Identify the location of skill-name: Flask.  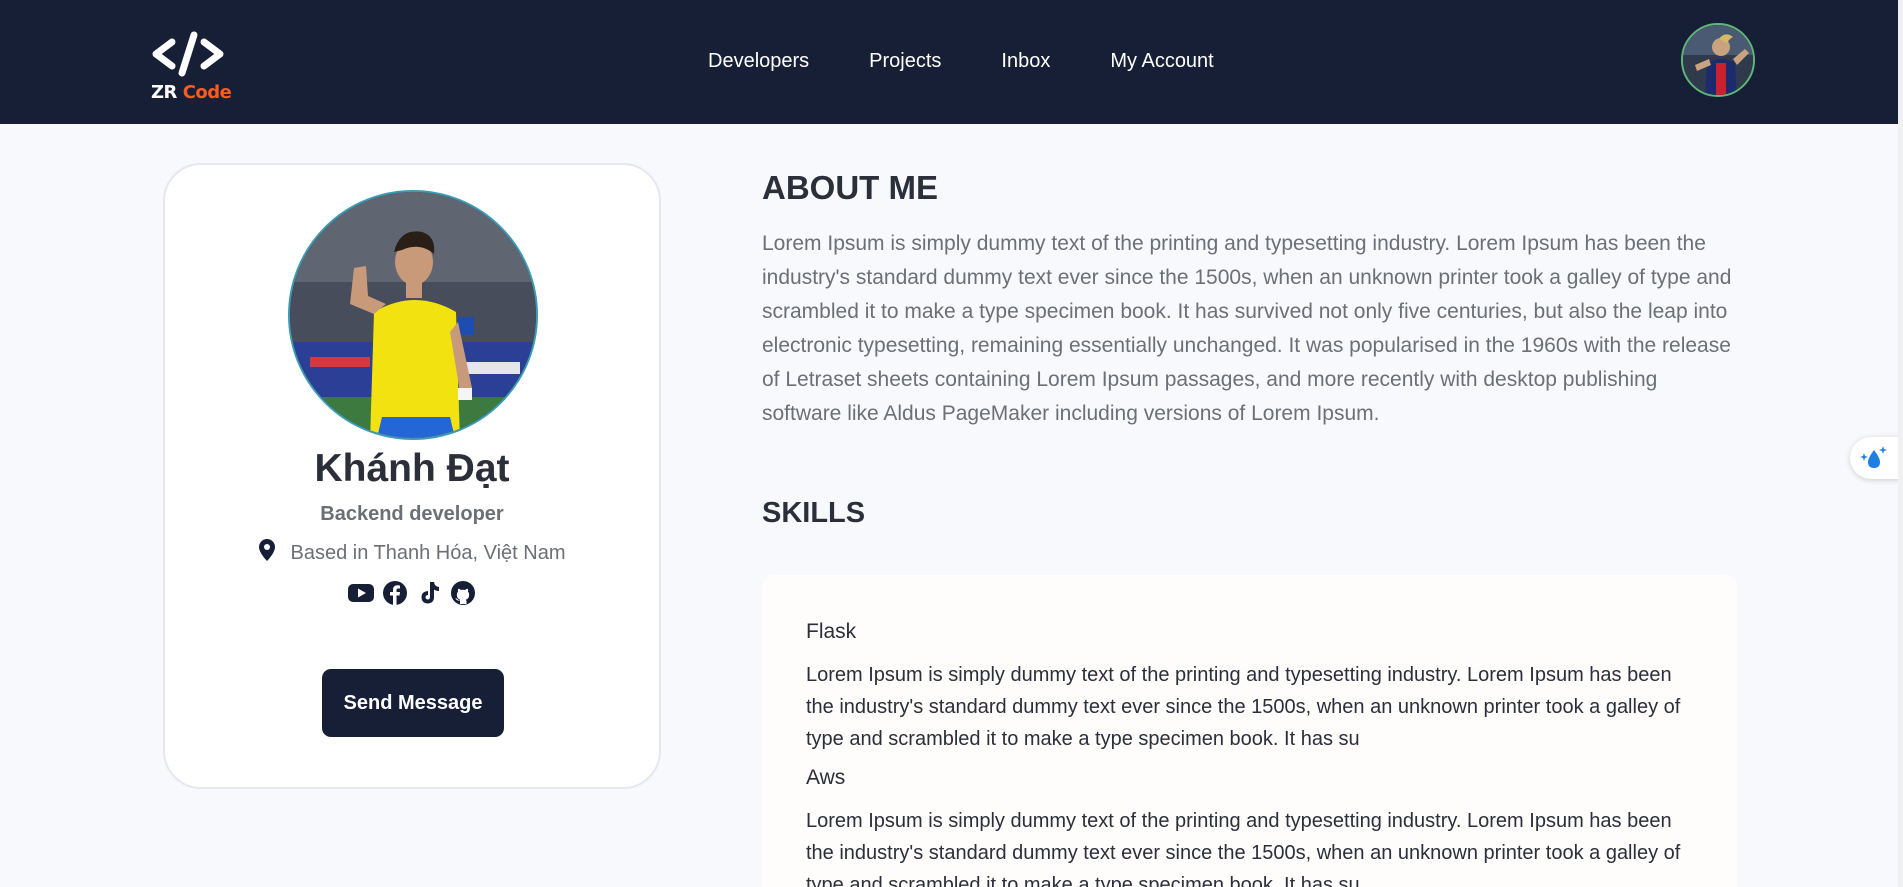
(831, 631).